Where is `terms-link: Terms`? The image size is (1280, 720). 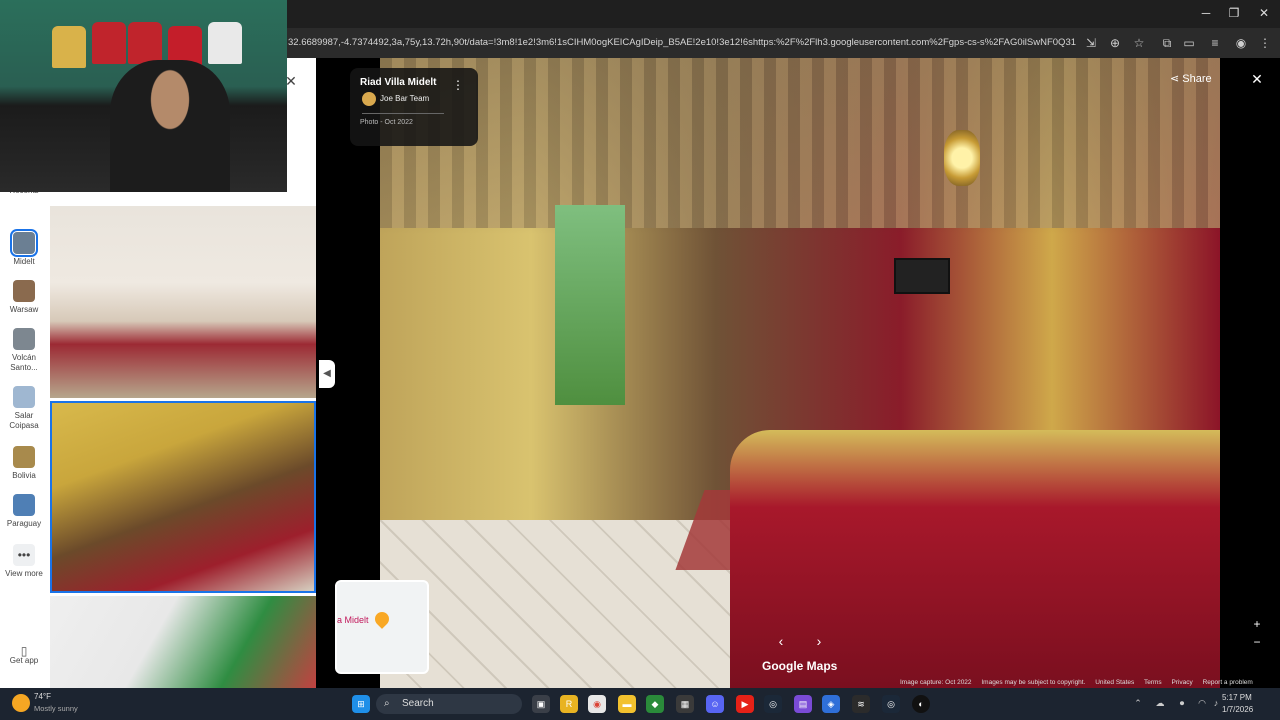
terms-link: Terms is located at coordinates (1153, 682).